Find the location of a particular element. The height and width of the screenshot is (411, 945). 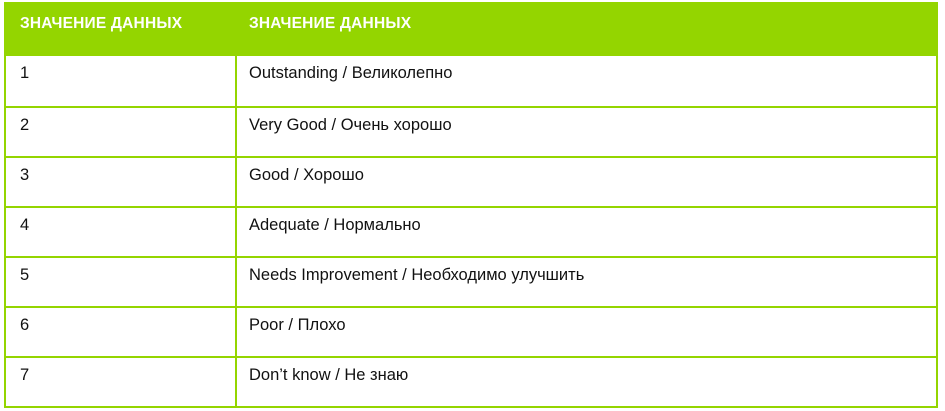

header-cell-meaning: ЗНАЧЕНИЕ ДАННЫХ is located at coordinates (330, 23).